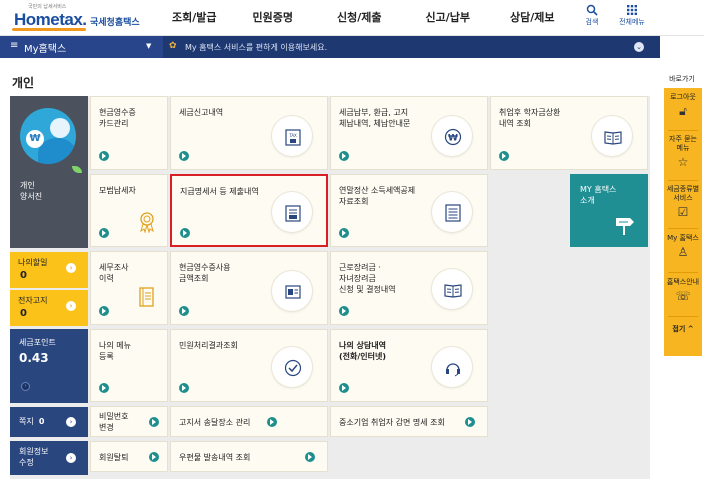 The height and width of the screenshot is (487, 704). Describe the element at coordinates (447, 18) in the screenshot. I see `nav-report-pay: 신고/납부` at that location.